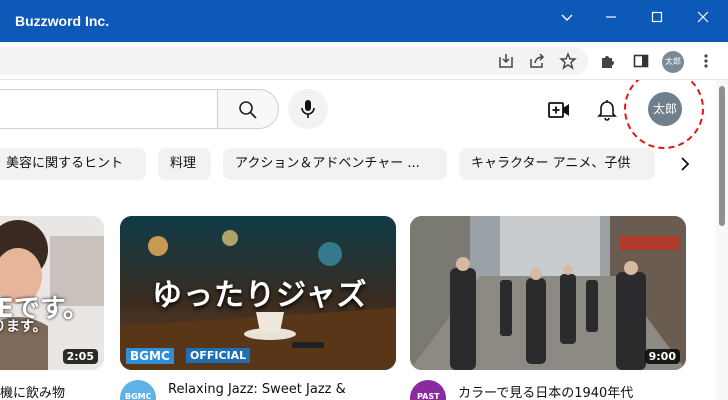 The width and height of the screenshot is (728, 400). What do you see at coordinates (703, 17) in the screenshot?
I see `close-icon` at bounding box center [703, 17].